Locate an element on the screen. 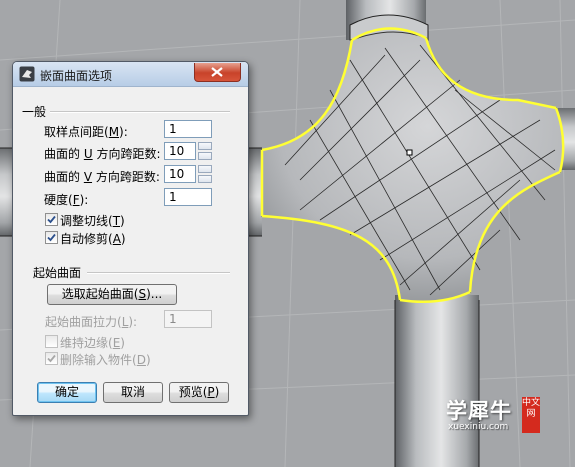  starting-surface-group-header: 起始曲面 is located at coordinates (57, 273).